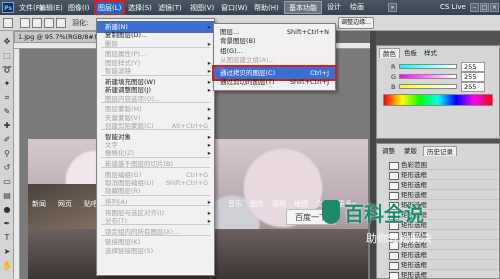 This screenshot has height=279, width=500. Describe the element at coordinates (484, 7) in the screenshot. I see `maximize-icon: □` at that location.